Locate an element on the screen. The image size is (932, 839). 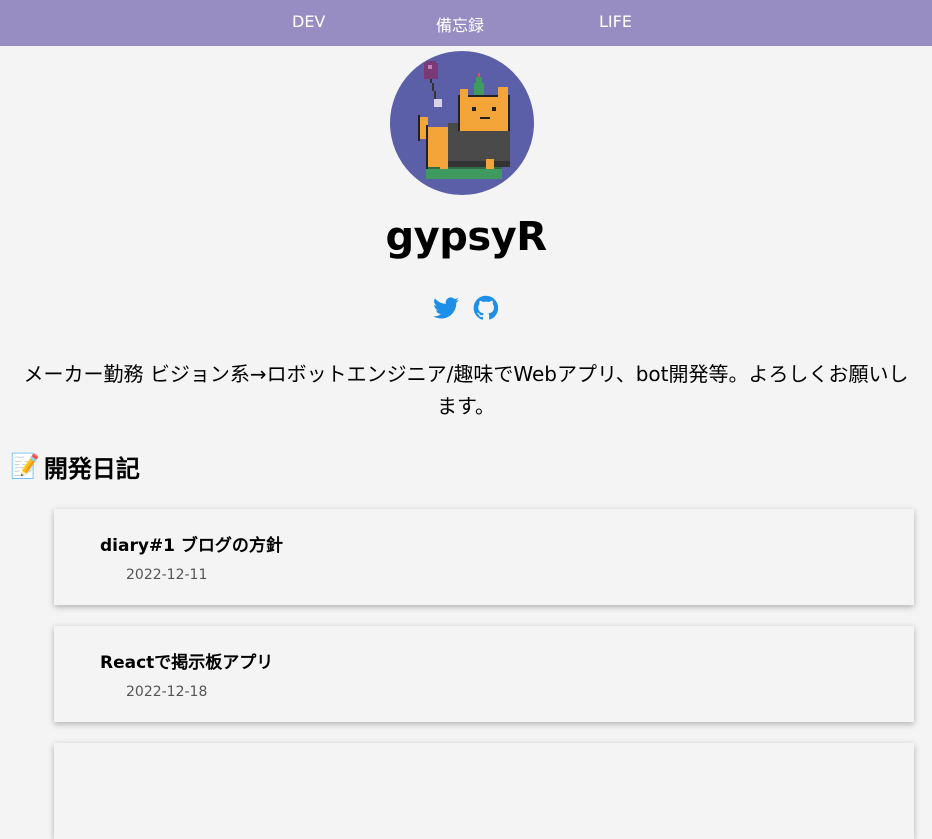
avatar is located at coordinates (462, 123).